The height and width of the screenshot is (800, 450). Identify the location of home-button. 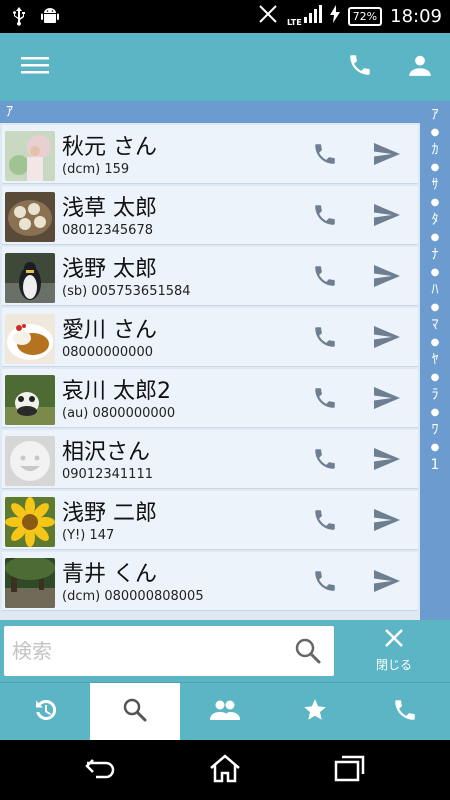
(225, 770).